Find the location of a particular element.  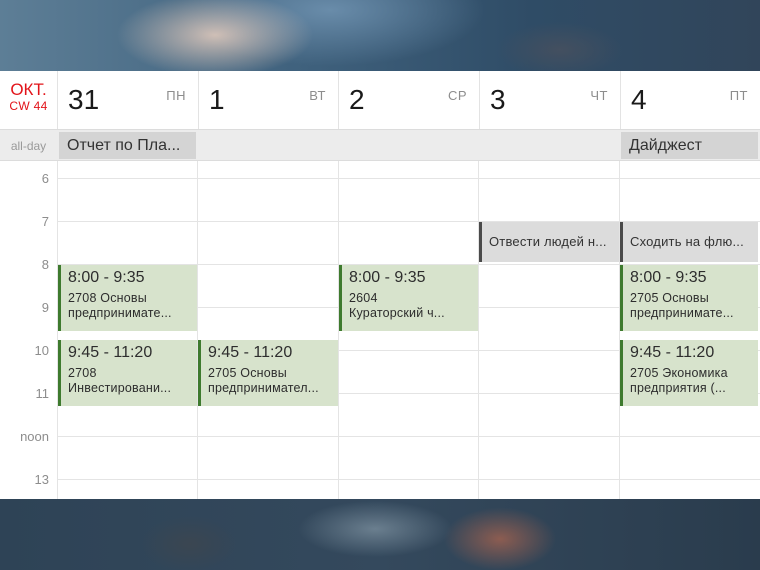

event-title-line1: 2708 is located at coordinates (82, 373).